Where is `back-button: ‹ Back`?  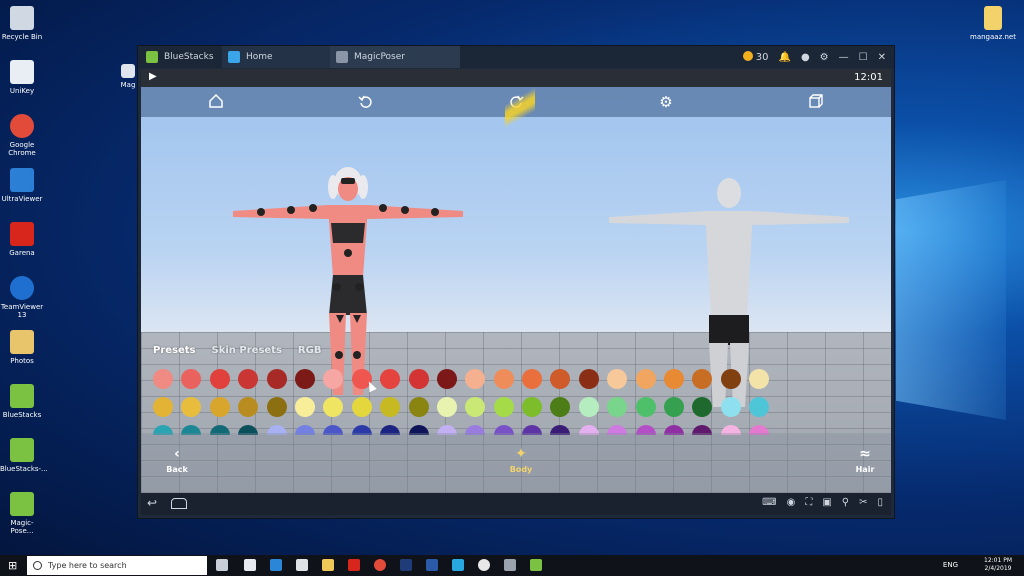
back-button: ‹ Back is located at coordinates (177, 460).